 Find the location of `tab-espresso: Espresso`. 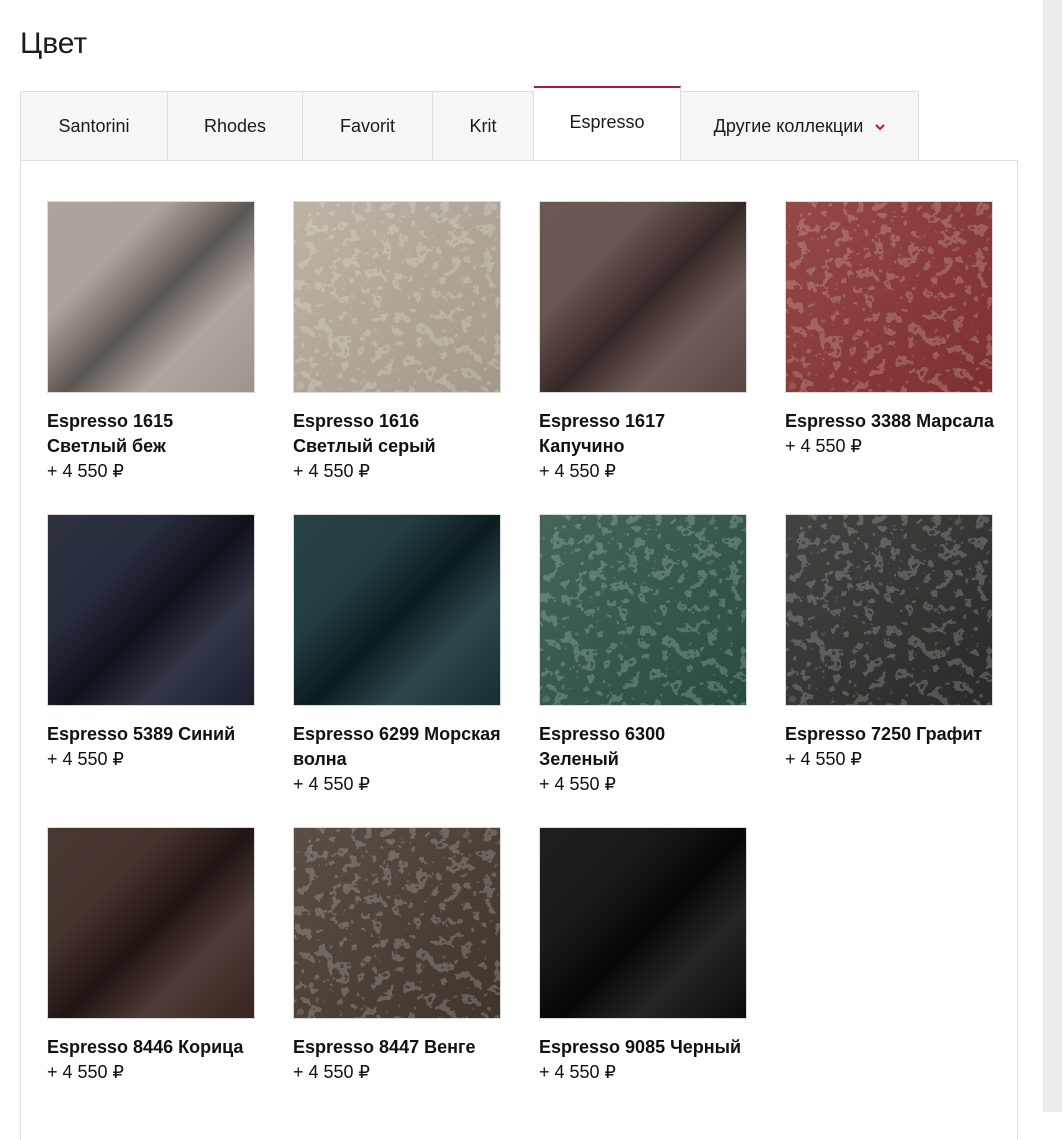

tab-espresso: Espresso is located at coordinates (607, 123).